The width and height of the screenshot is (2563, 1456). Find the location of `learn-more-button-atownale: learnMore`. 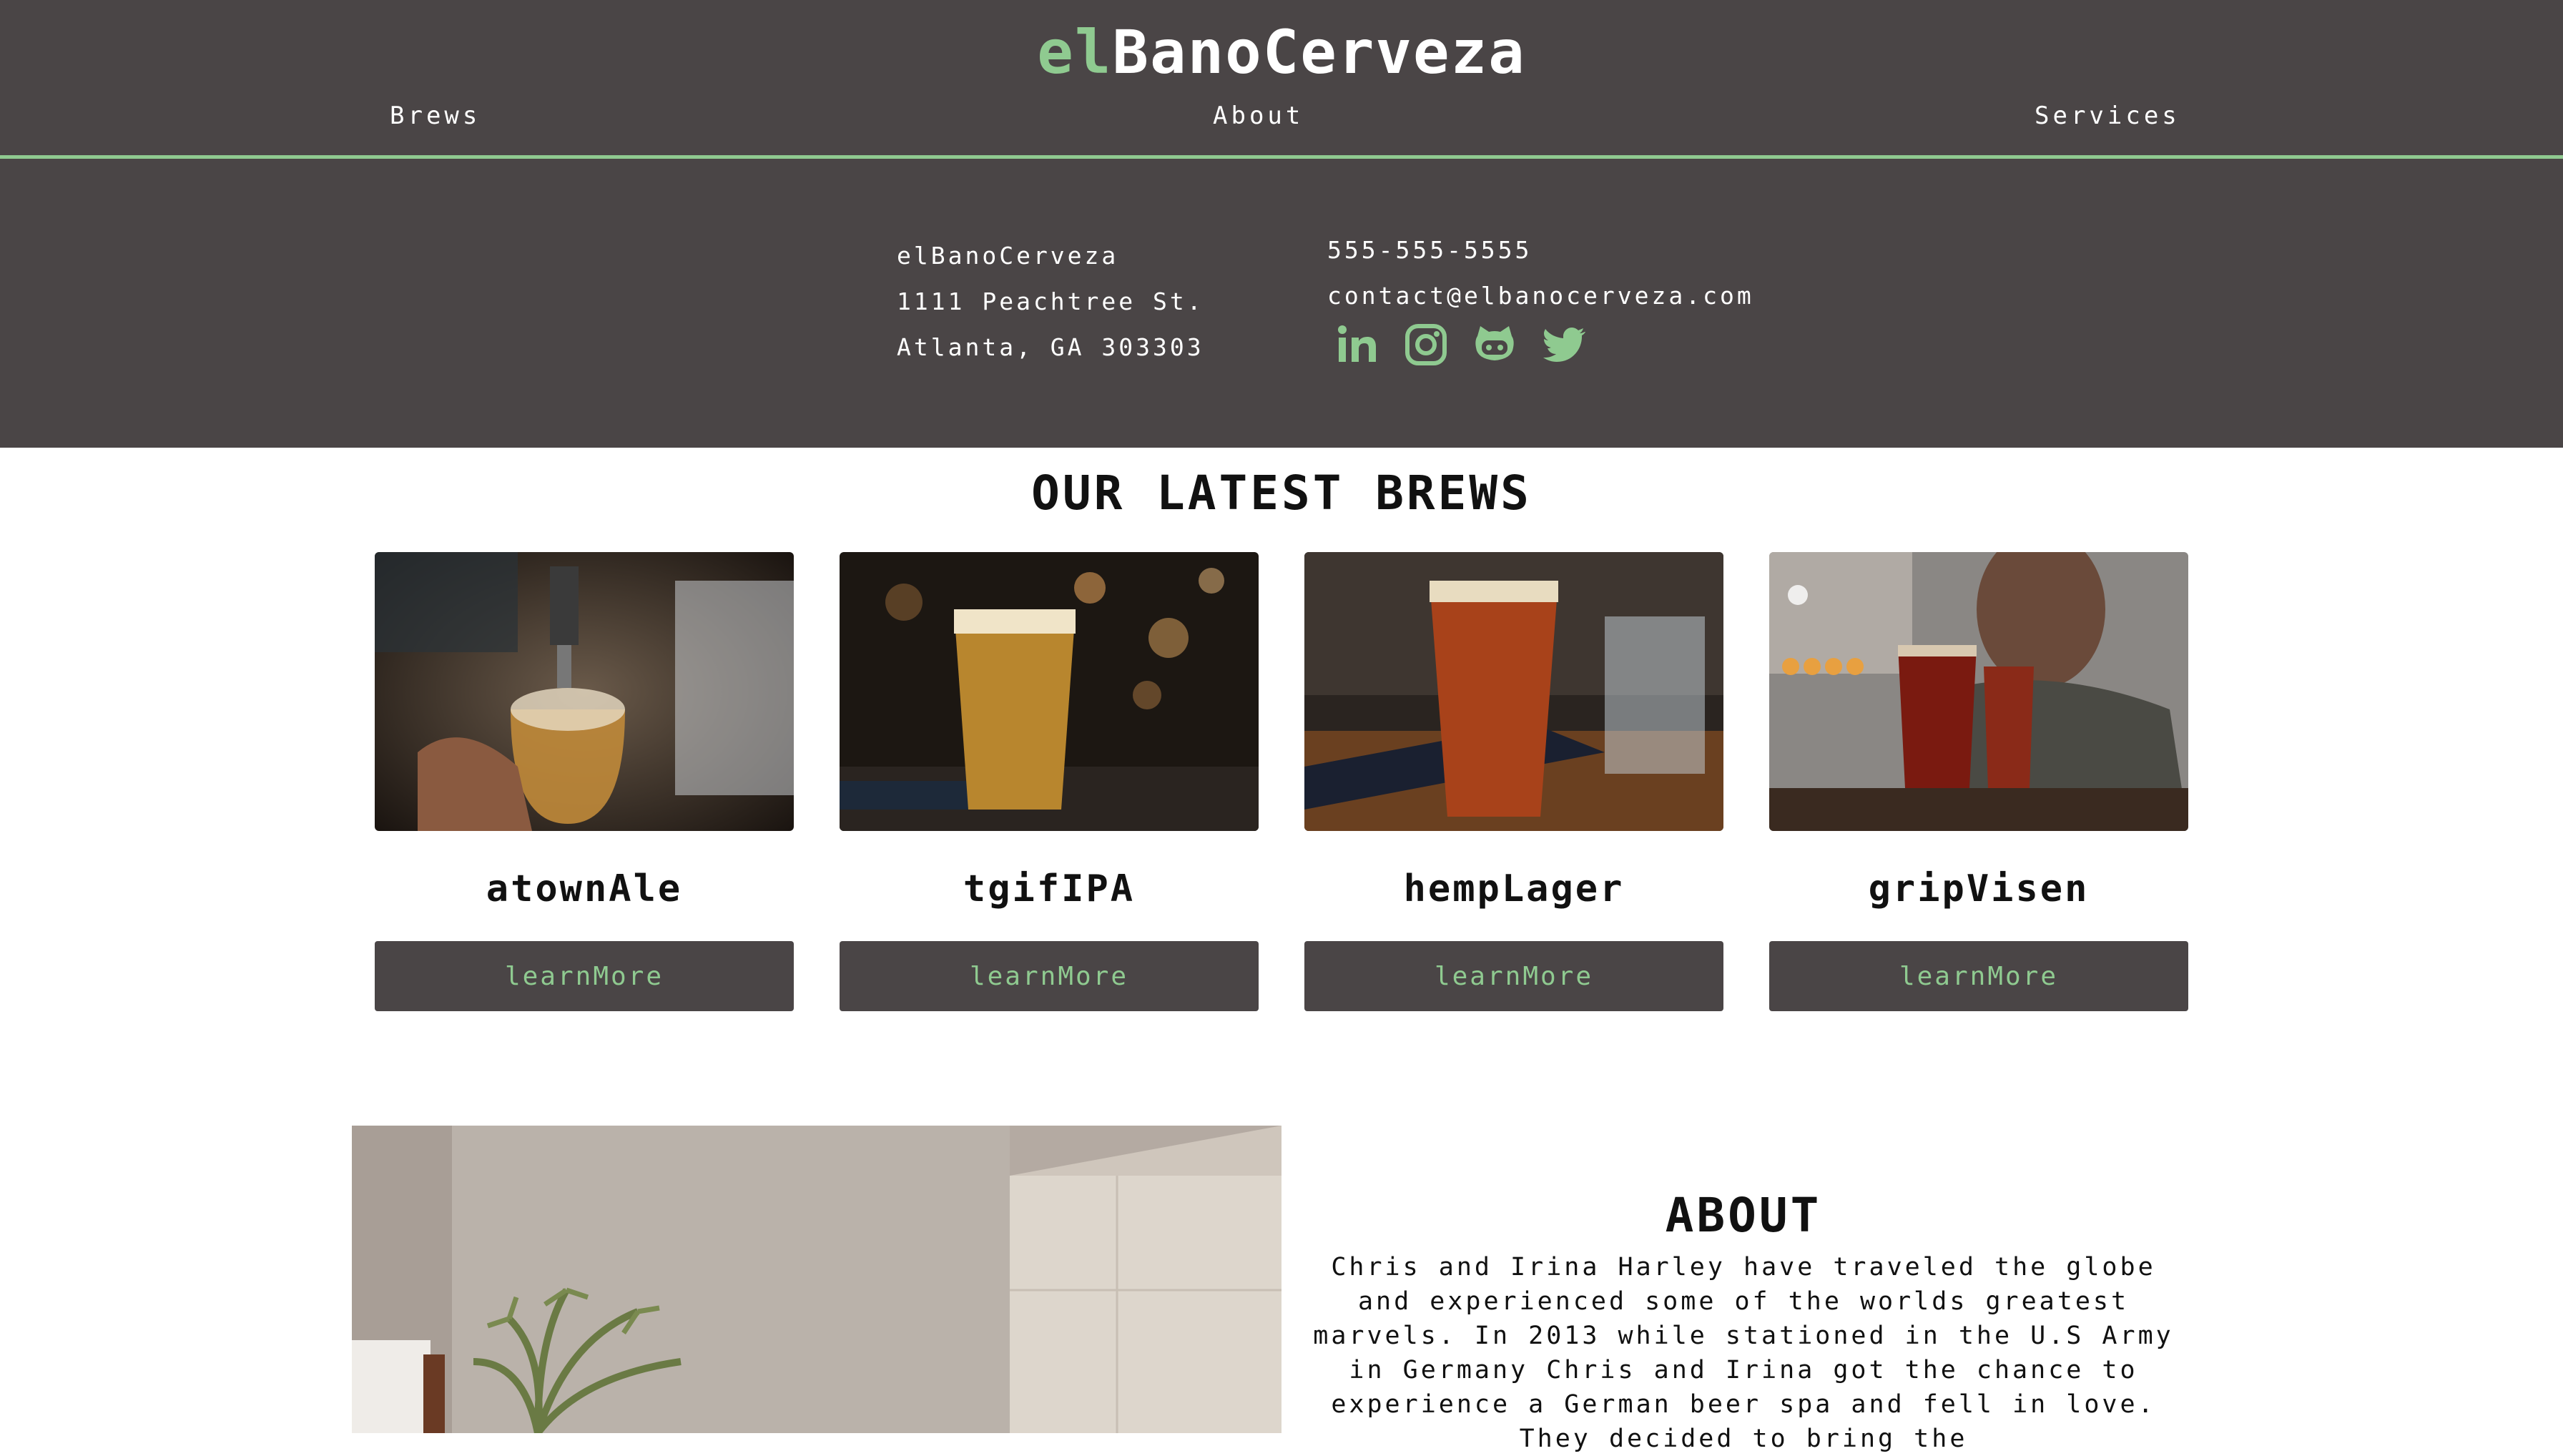

learn-more-button-atownale: learnMore is located at coordinates (584, 976).